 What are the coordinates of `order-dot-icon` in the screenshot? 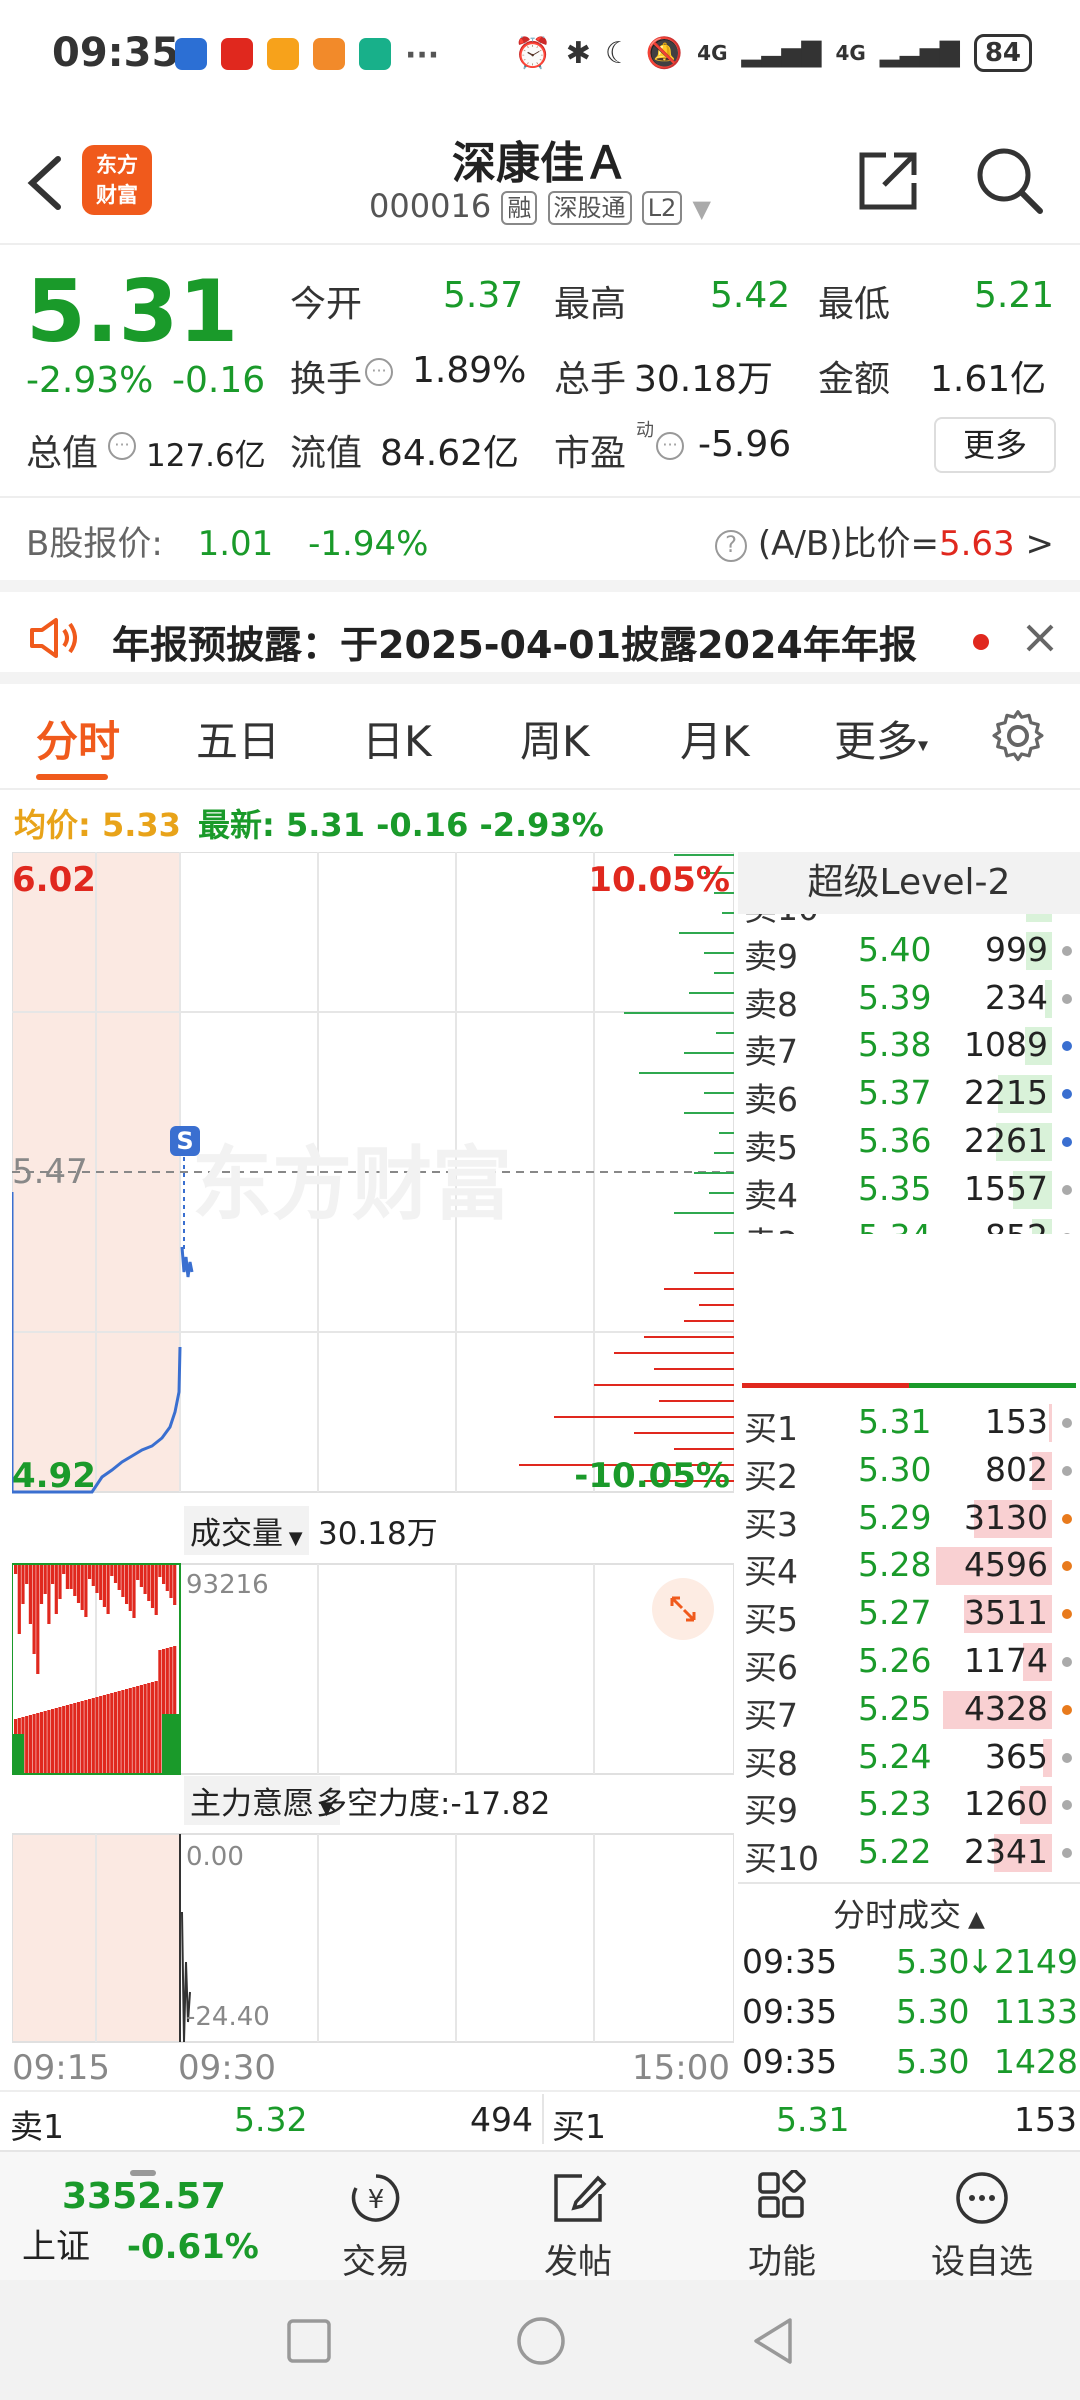 It's located at (1067, 1662).